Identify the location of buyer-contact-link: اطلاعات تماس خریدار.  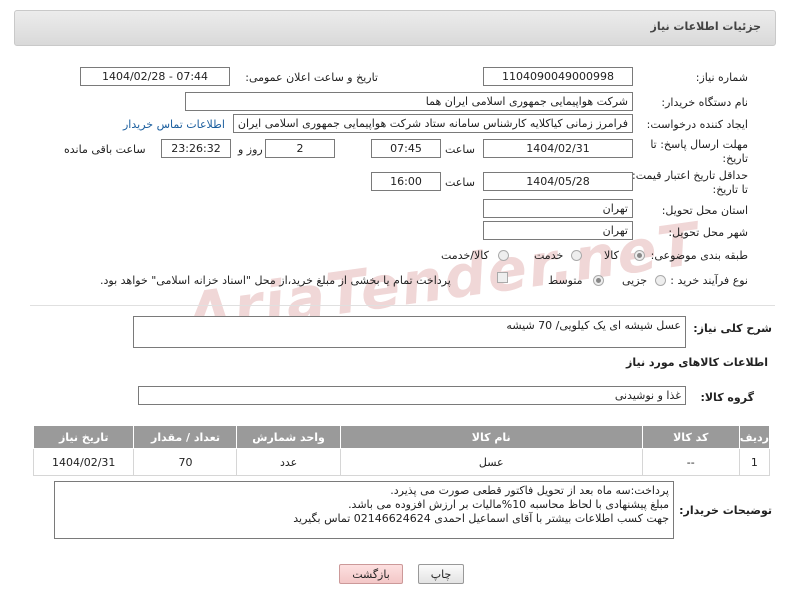
(174, 124).